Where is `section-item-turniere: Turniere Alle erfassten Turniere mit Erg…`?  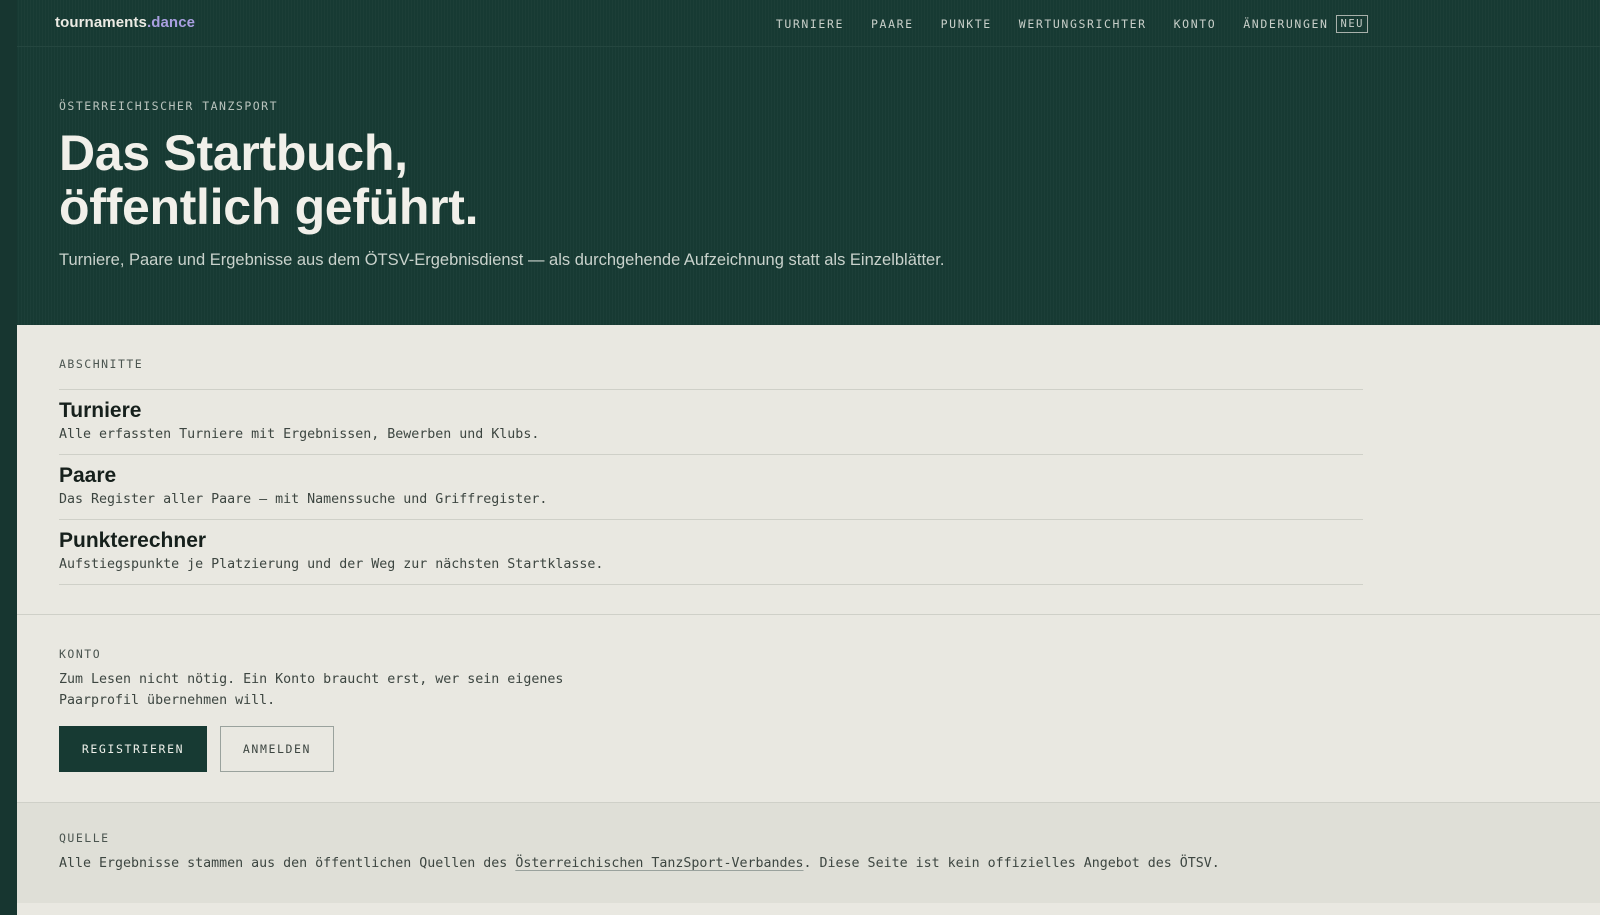 section-item-turniere: Turniere Alle erfassten Turniere mit Erg… is located at coordinates (711, 422).